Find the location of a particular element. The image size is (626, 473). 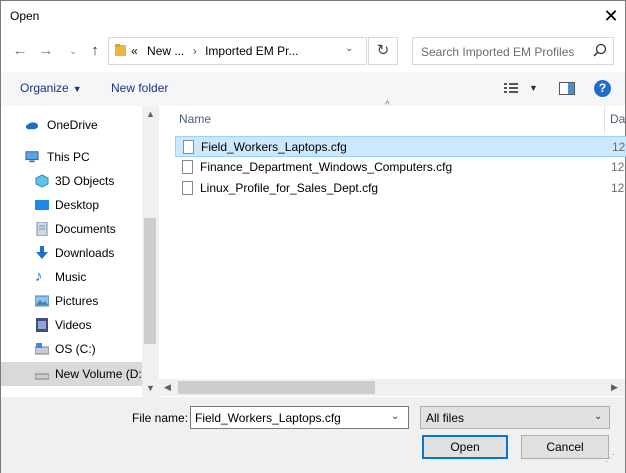

scroll-down-arrow-icon: ▼ is located at coordinates (150, 388).